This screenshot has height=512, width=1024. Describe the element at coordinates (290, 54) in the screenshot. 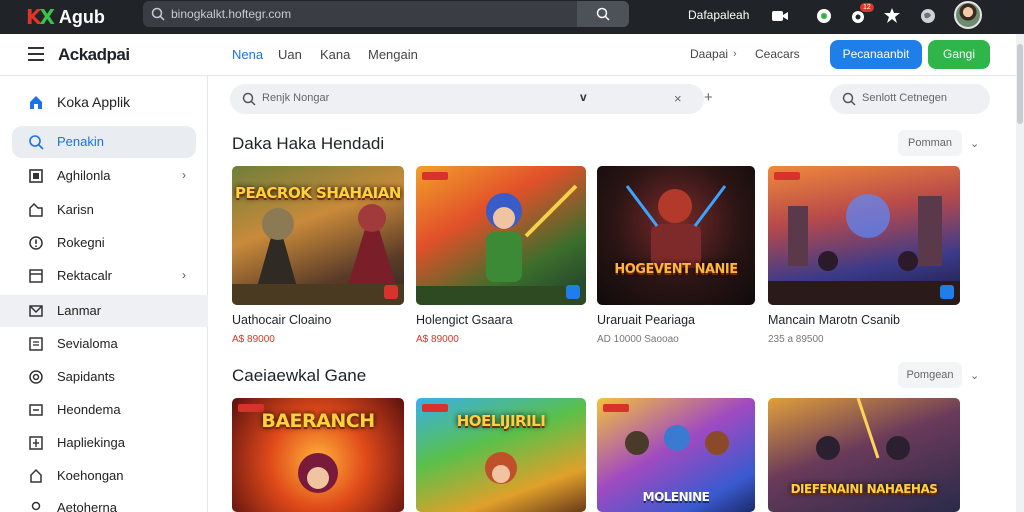

I see `nav-link-2: Uan` at that location.